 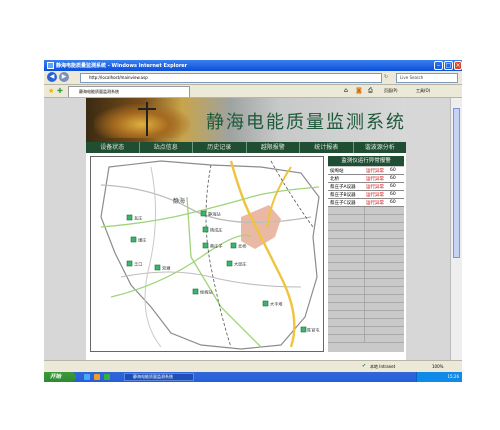 I want to click on menu-reports: 统计报表, so click(x=327, y=147).